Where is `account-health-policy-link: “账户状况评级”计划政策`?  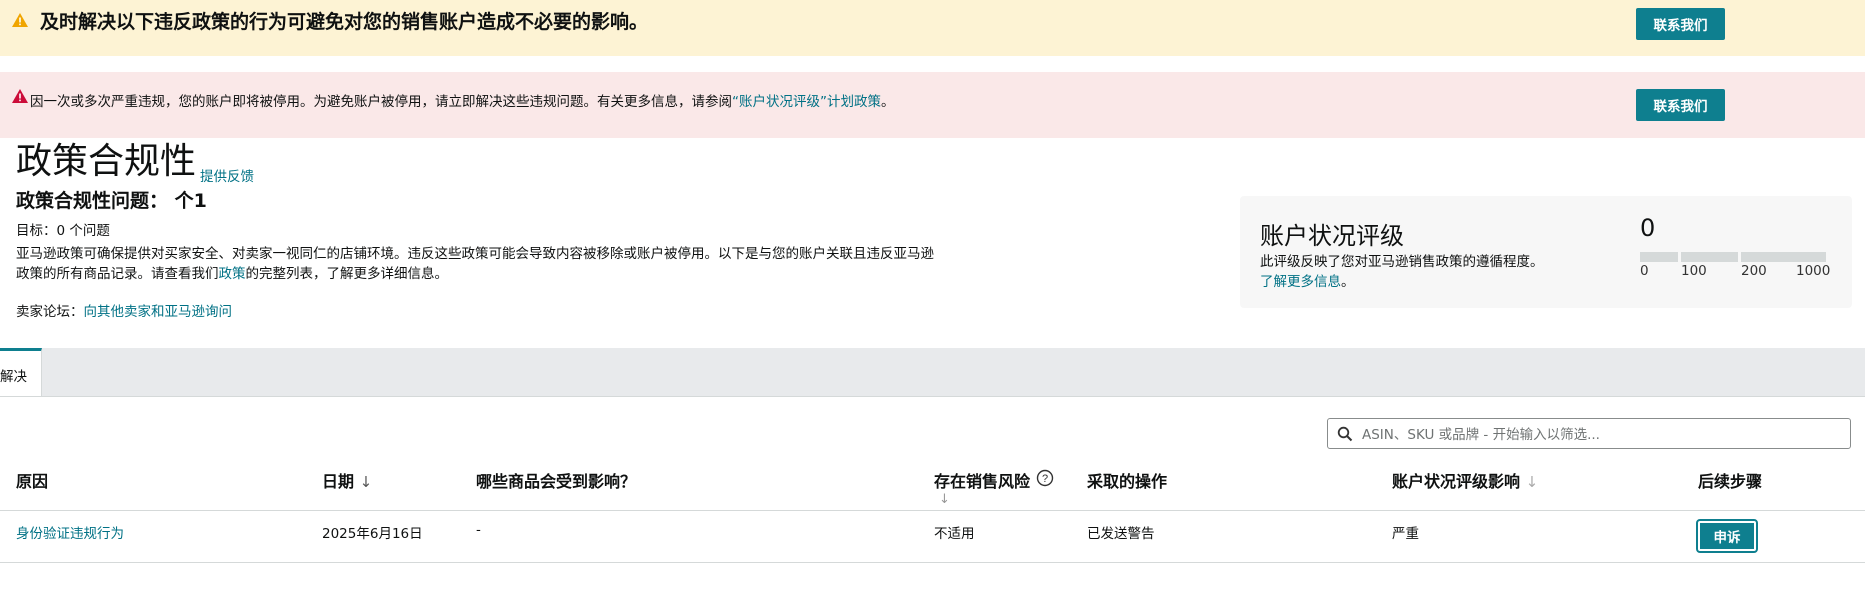
account-health-policy-link: “账户状况评级”计划政策 is located at coordinates (806, 102).